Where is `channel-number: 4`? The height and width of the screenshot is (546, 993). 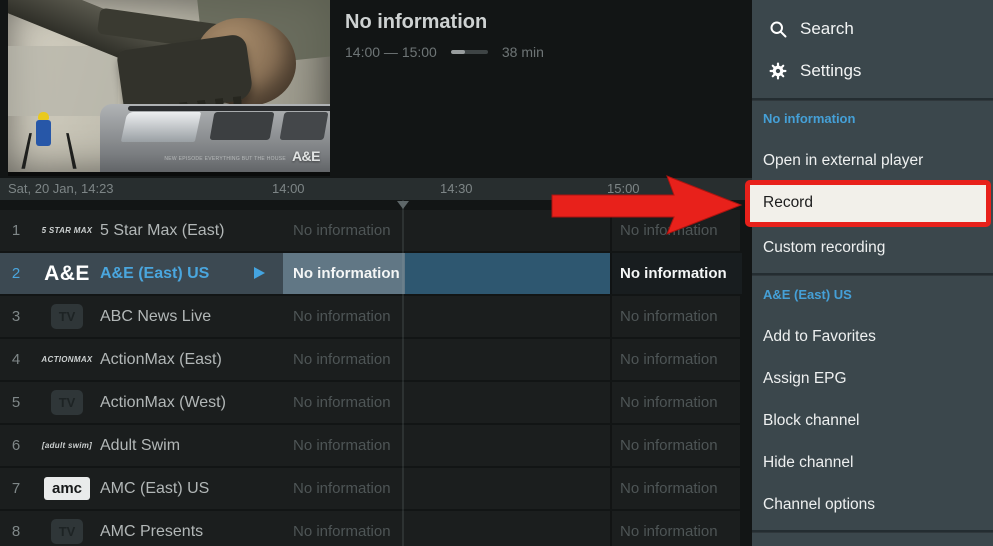 channel-number: 4 is located at coordinates (16, 359).